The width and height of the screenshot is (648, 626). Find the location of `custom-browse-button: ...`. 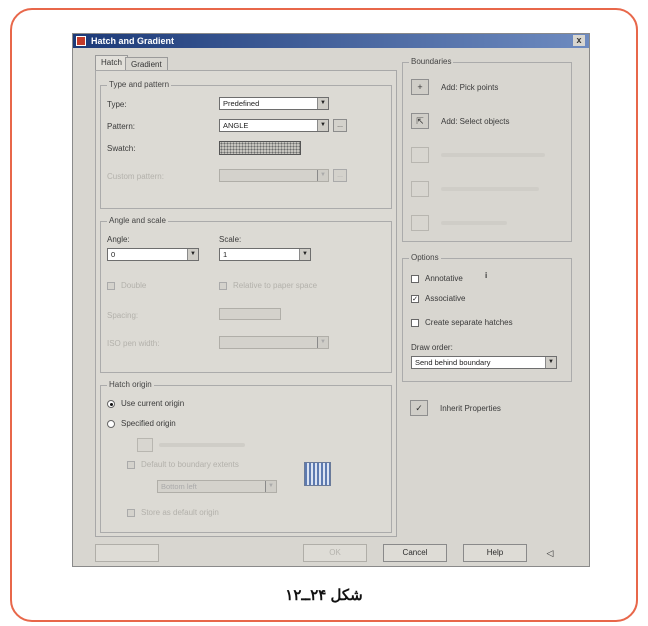

custom-browse-button: ... is located at coordinates (340, 175).